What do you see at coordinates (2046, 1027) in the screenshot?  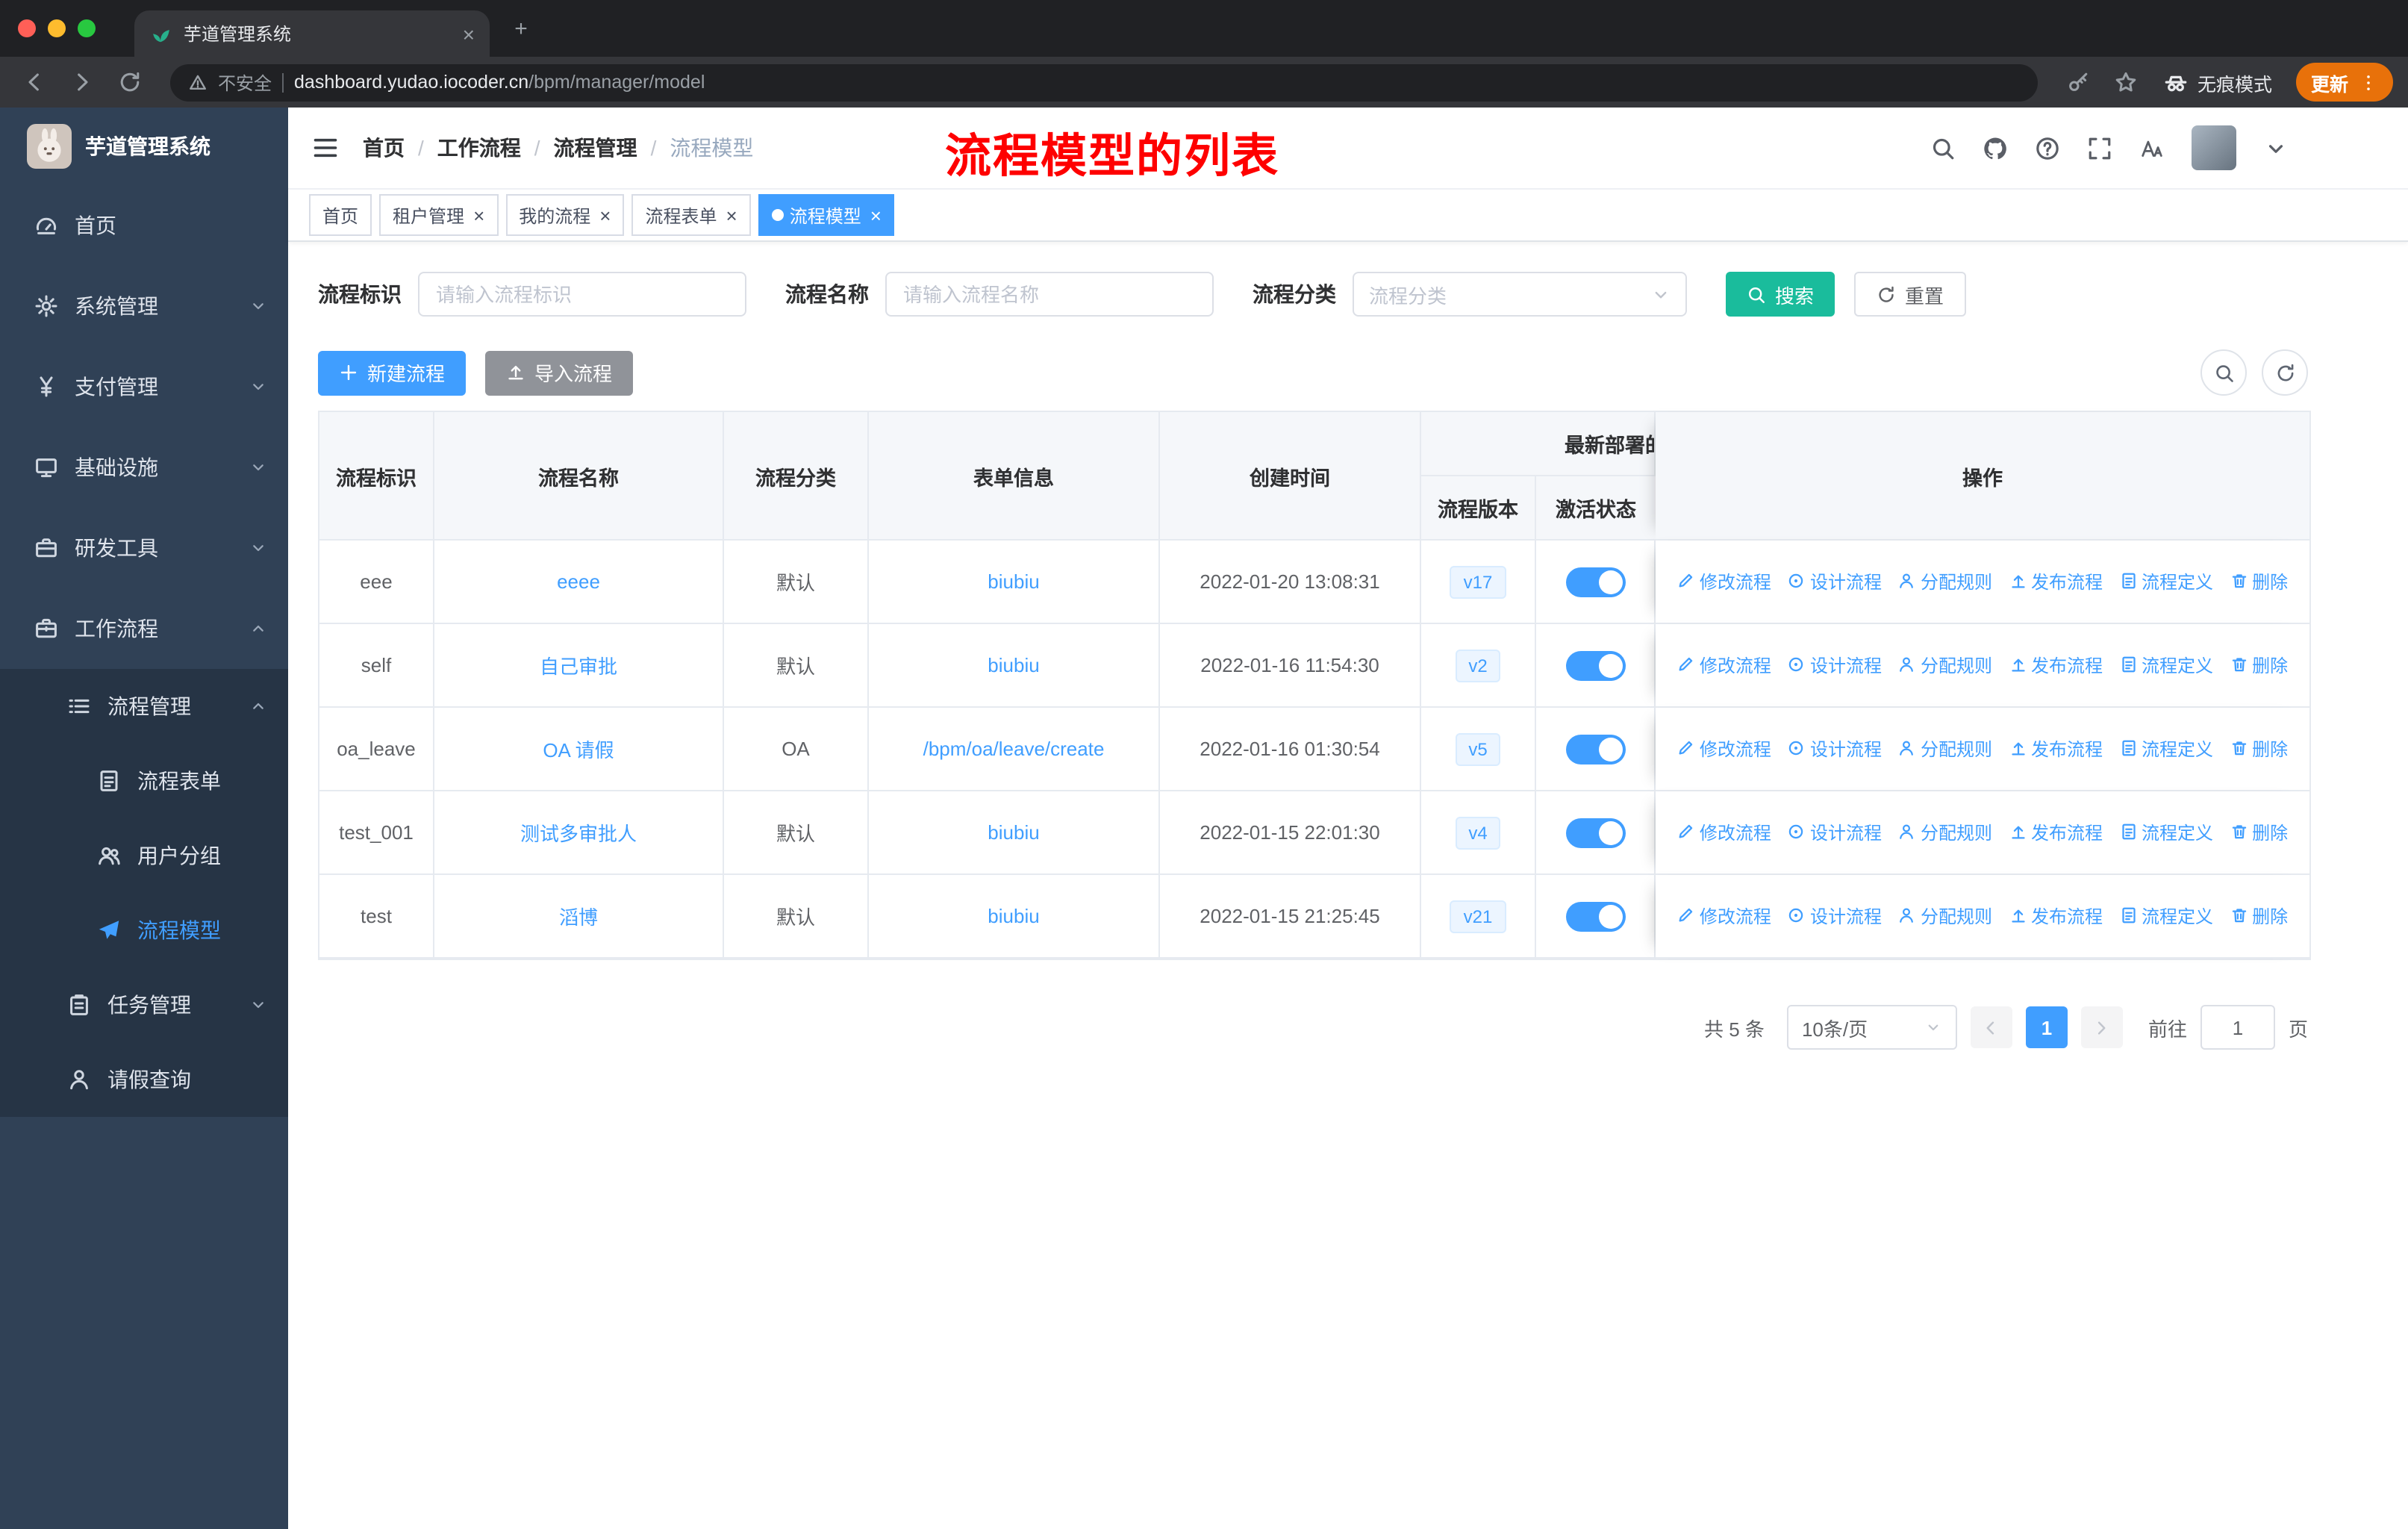 I see `page-1-button: 1` at bounding box center [2046, 1027].